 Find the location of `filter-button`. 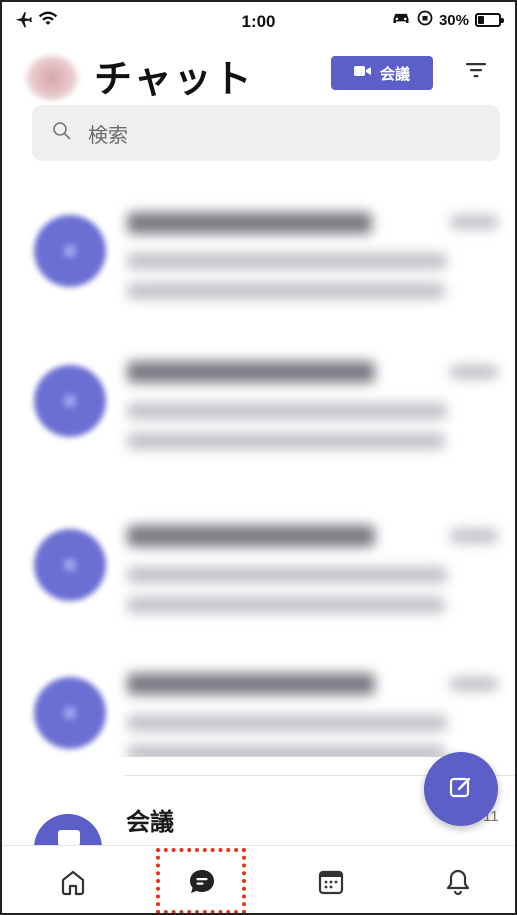

filter-button is located at coordinates (476, 72).